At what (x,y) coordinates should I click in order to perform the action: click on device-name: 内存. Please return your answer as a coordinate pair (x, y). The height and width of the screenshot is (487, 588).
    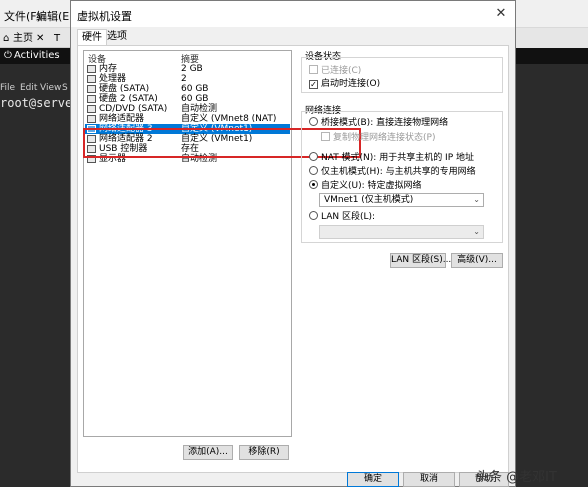
    Looking at the image, I should click on (108, 69).